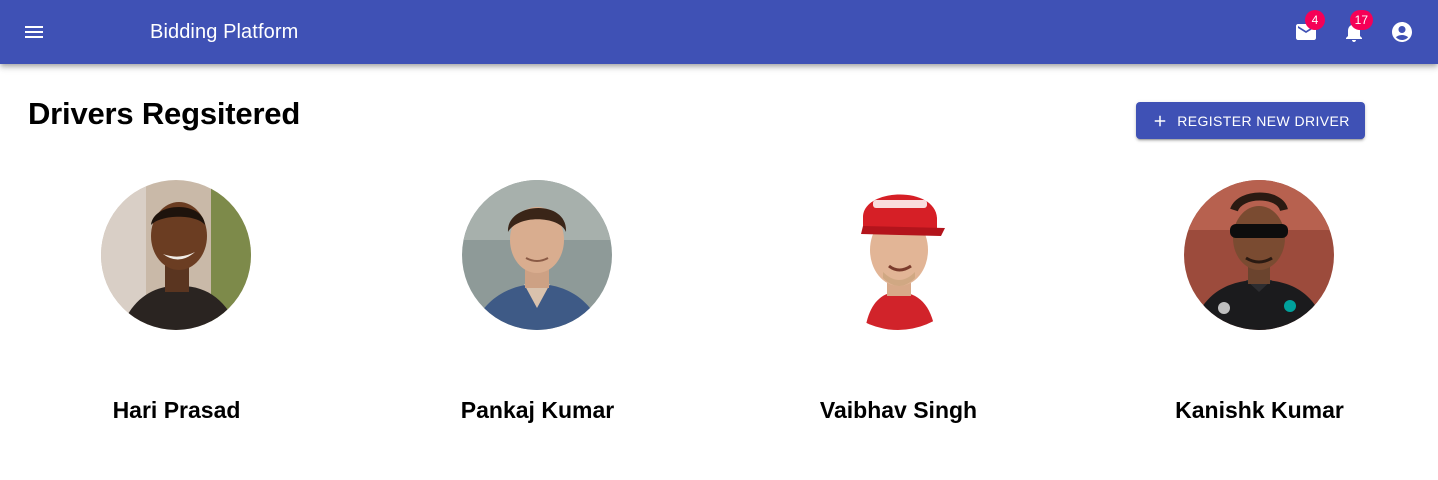 Image resolution: width=1438 pixels, height=480 pixels. Describe the element at coordinates (719, 32) in the screenshot. I see `app-bar: Bidding Platform 4 17` at that location.